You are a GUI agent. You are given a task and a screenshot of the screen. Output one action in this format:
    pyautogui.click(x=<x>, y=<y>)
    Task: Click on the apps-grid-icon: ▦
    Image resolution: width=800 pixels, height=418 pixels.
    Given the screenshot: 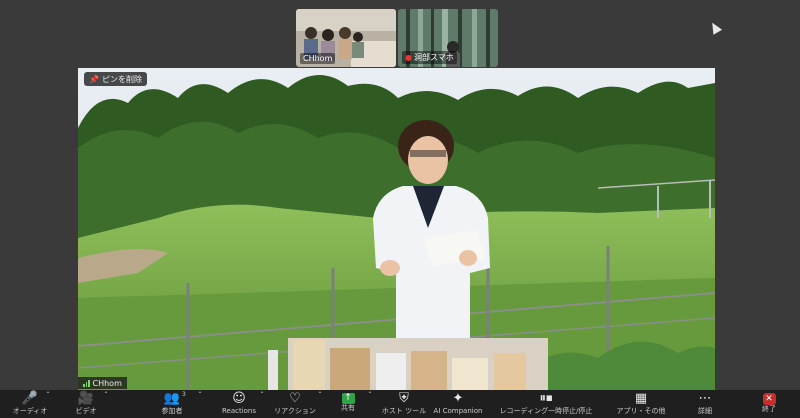 What is the action you would take?
    pyautogui.click(x=641, y=398)
    